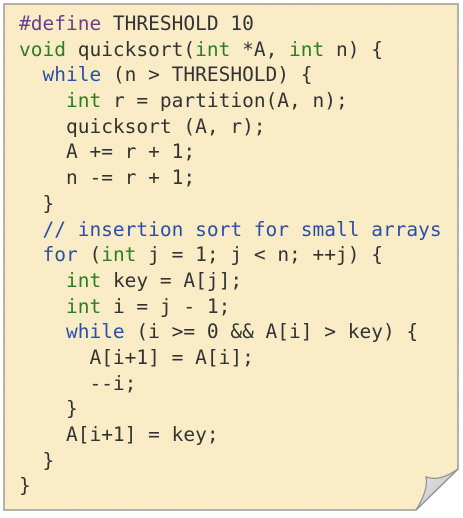 The height and width of the screenshot is (518, 463). I want to click on code-token: i = j - 1;, so click(166, 306).